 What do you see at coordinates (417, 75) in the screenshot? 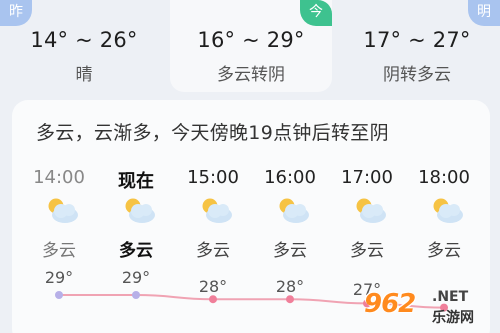
I see `tomorrow-condition: 阴转多云` at bounding box center [417, 75].